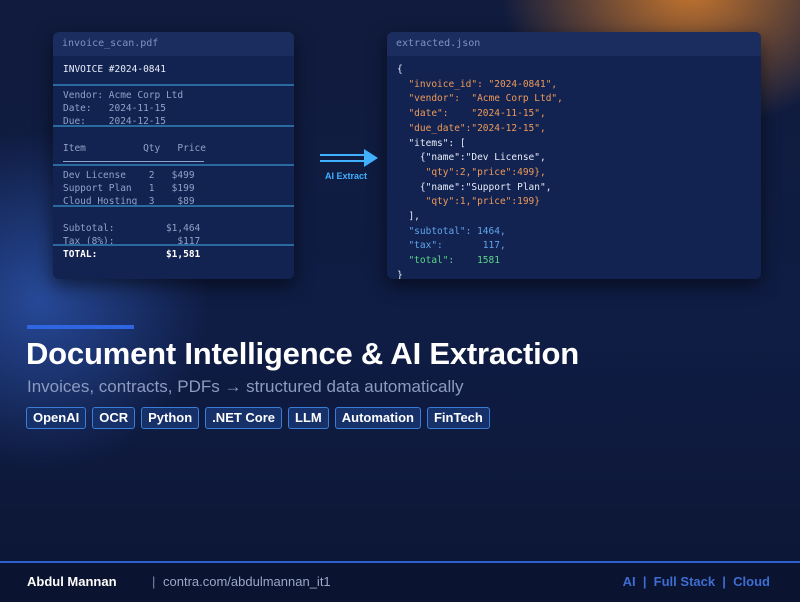 The width and height of the screenshot is (800, 602). What do you see at coordinates (244, 418) in the screenshot?
I see `tech-tag: .NET Core` at bounding box center [244, 418].